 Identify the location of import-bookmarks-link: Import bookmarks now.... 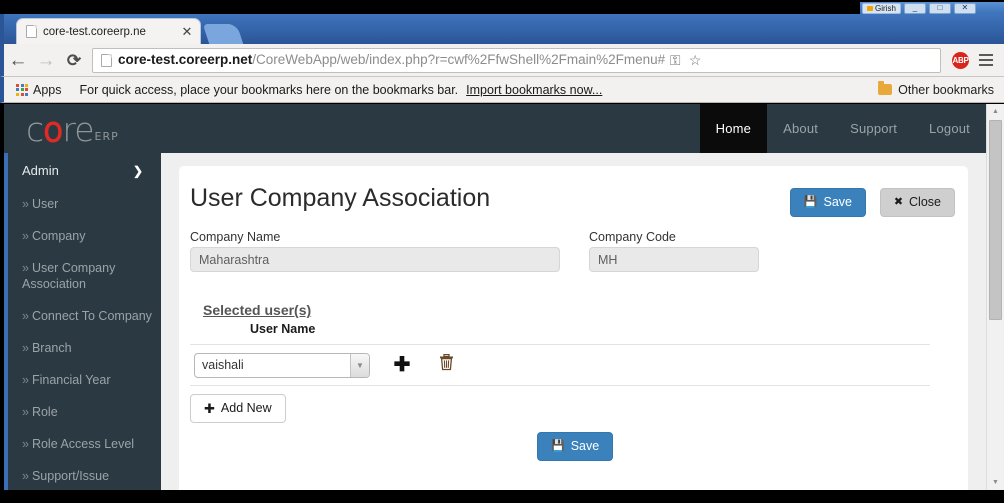
(534, 90).